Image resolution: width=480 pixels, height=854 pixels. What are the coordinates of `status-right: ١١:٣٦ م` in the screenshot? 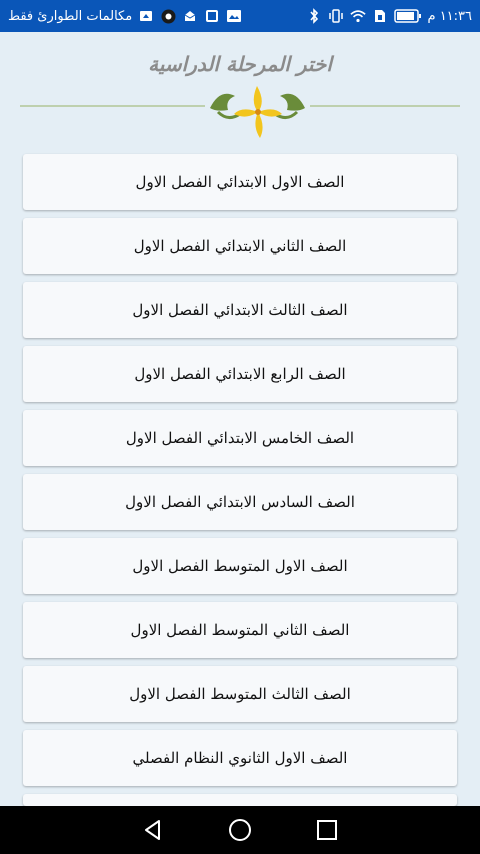 It's located at (389, 16).